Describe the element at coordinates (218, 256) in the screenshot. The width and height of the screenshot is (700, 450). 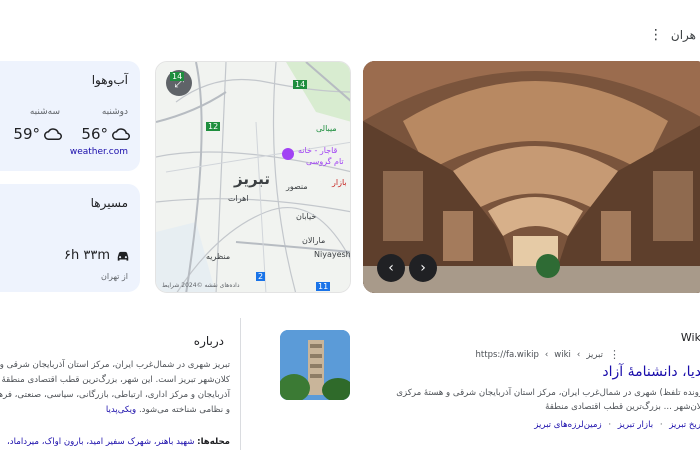
I see `map-label-manzarie: منظریه` at that location.